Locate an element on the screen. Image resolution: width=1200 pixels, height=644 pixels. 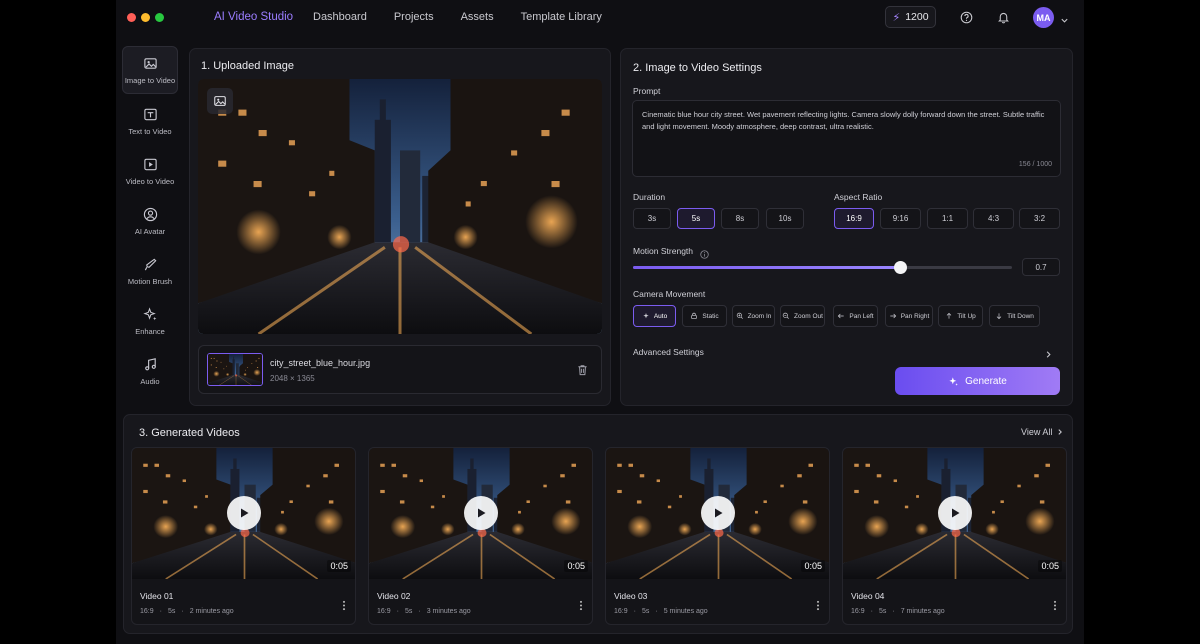
help-icon is located at coordinates (966, 17).